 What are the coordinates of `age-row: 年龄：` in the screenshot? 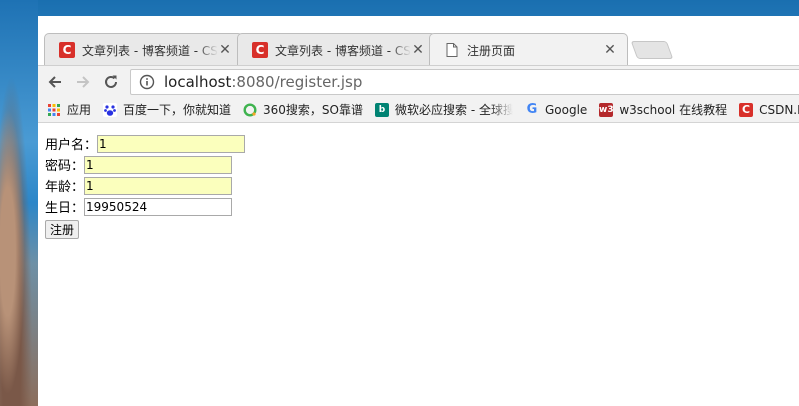 It's located at (422, 185).